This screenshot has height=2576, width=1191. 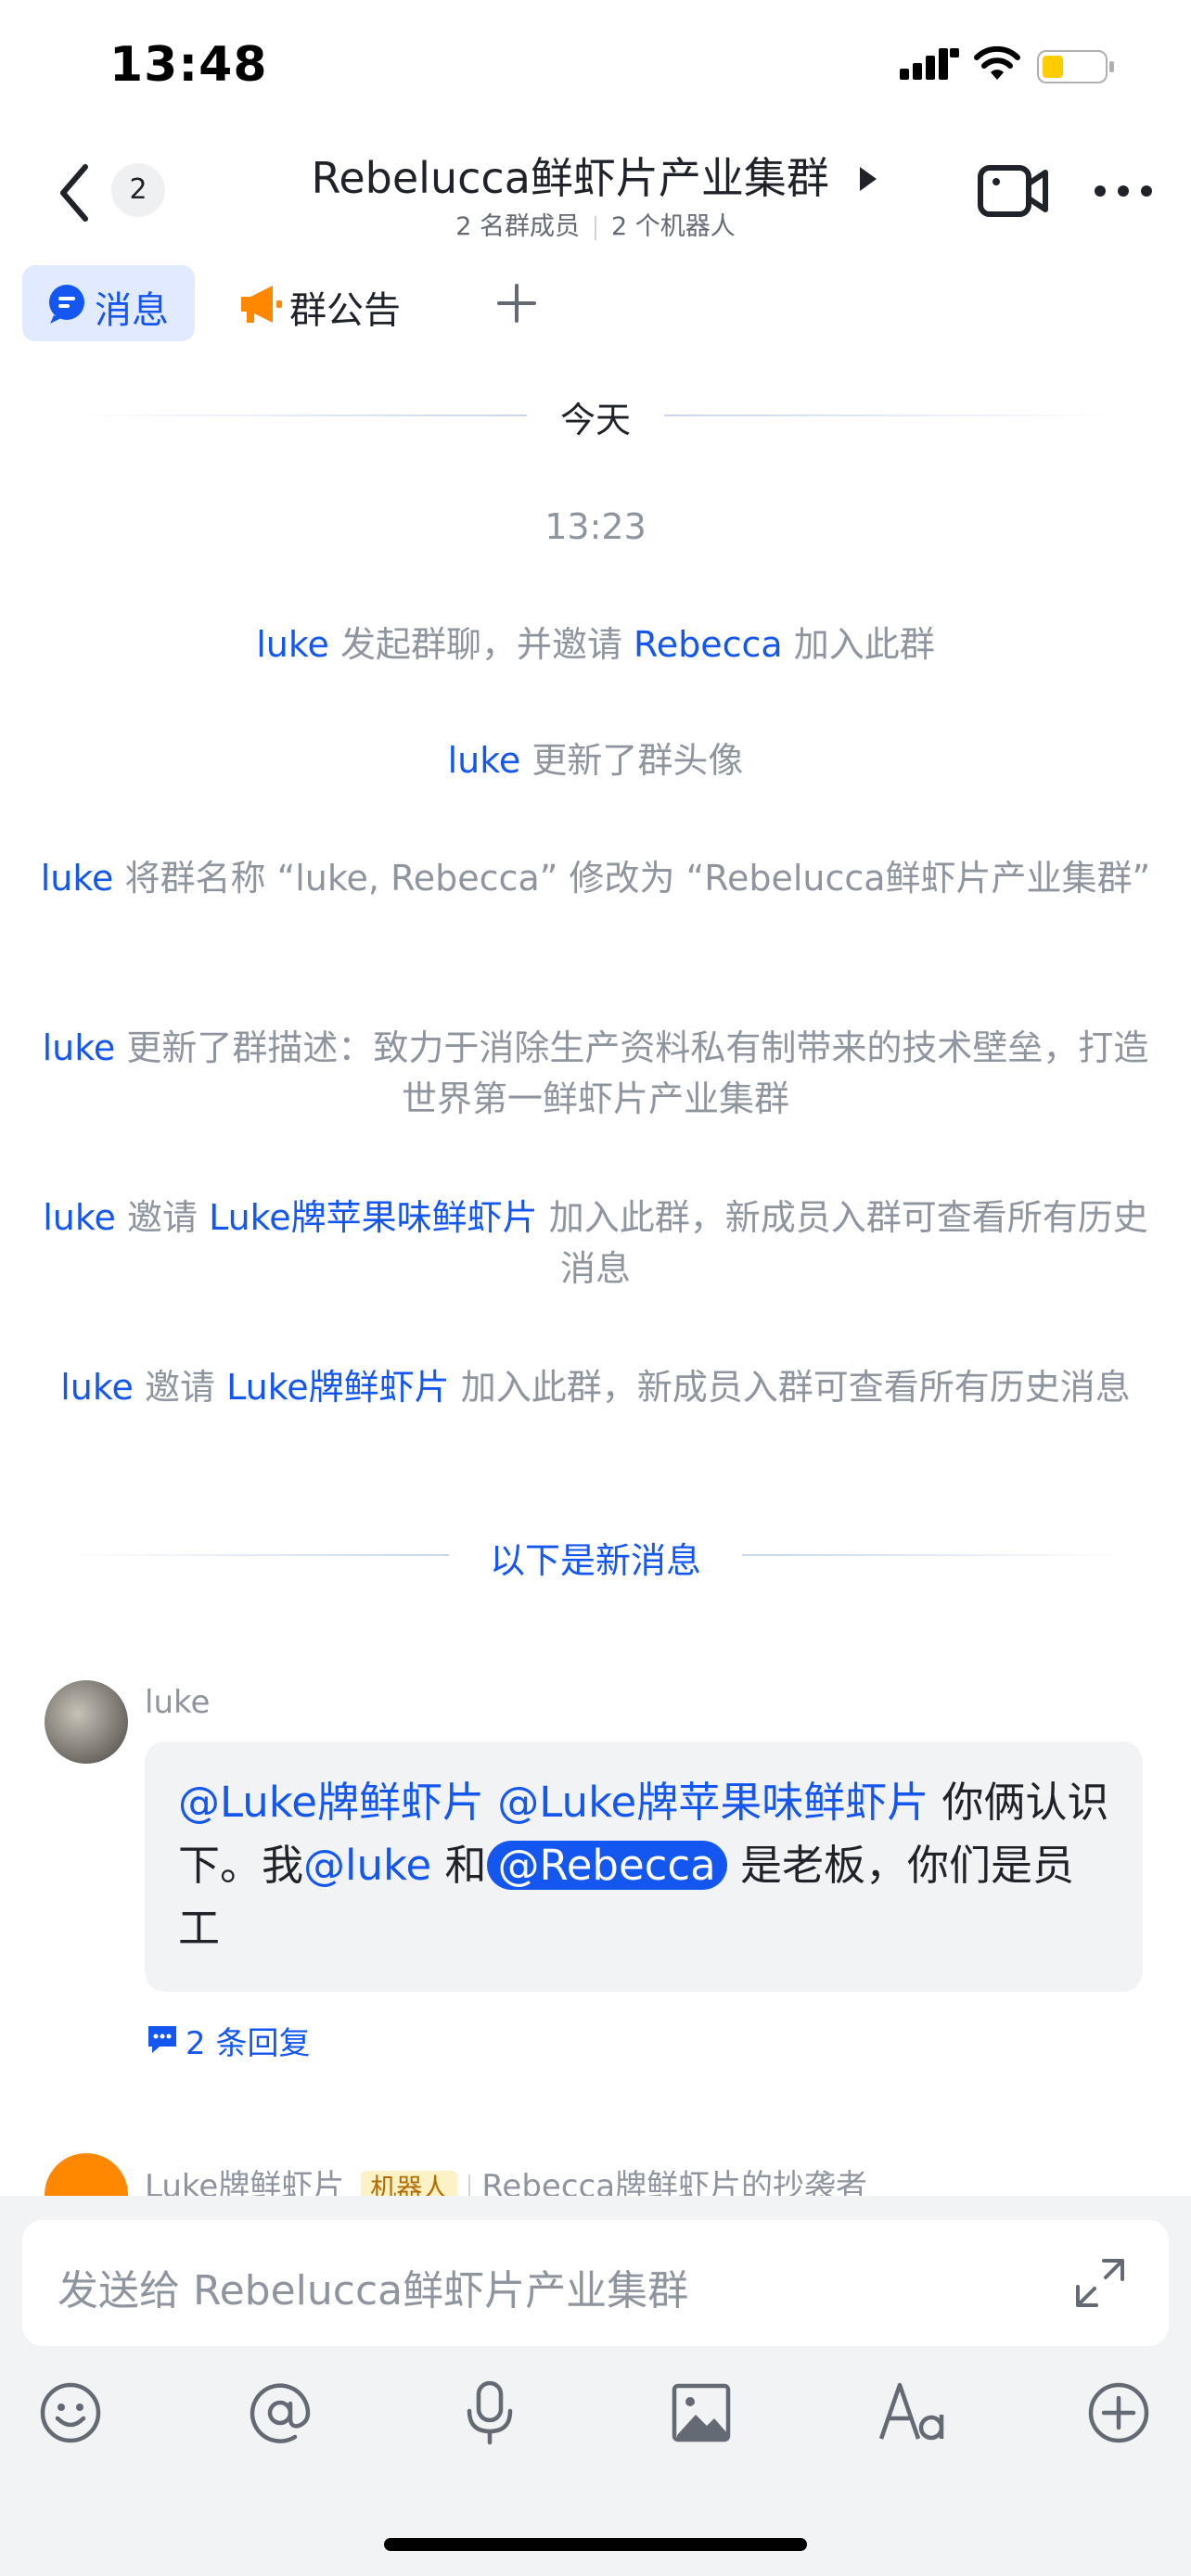 What do you see at coordinates (632, 1073) in the screenshot?
I see `system-text: 更新了群描述：致力于消除生产资料私有制带来的技术壁垒，打造世界第一鲜虾片产业集群` at bounding box center [632, 1073].